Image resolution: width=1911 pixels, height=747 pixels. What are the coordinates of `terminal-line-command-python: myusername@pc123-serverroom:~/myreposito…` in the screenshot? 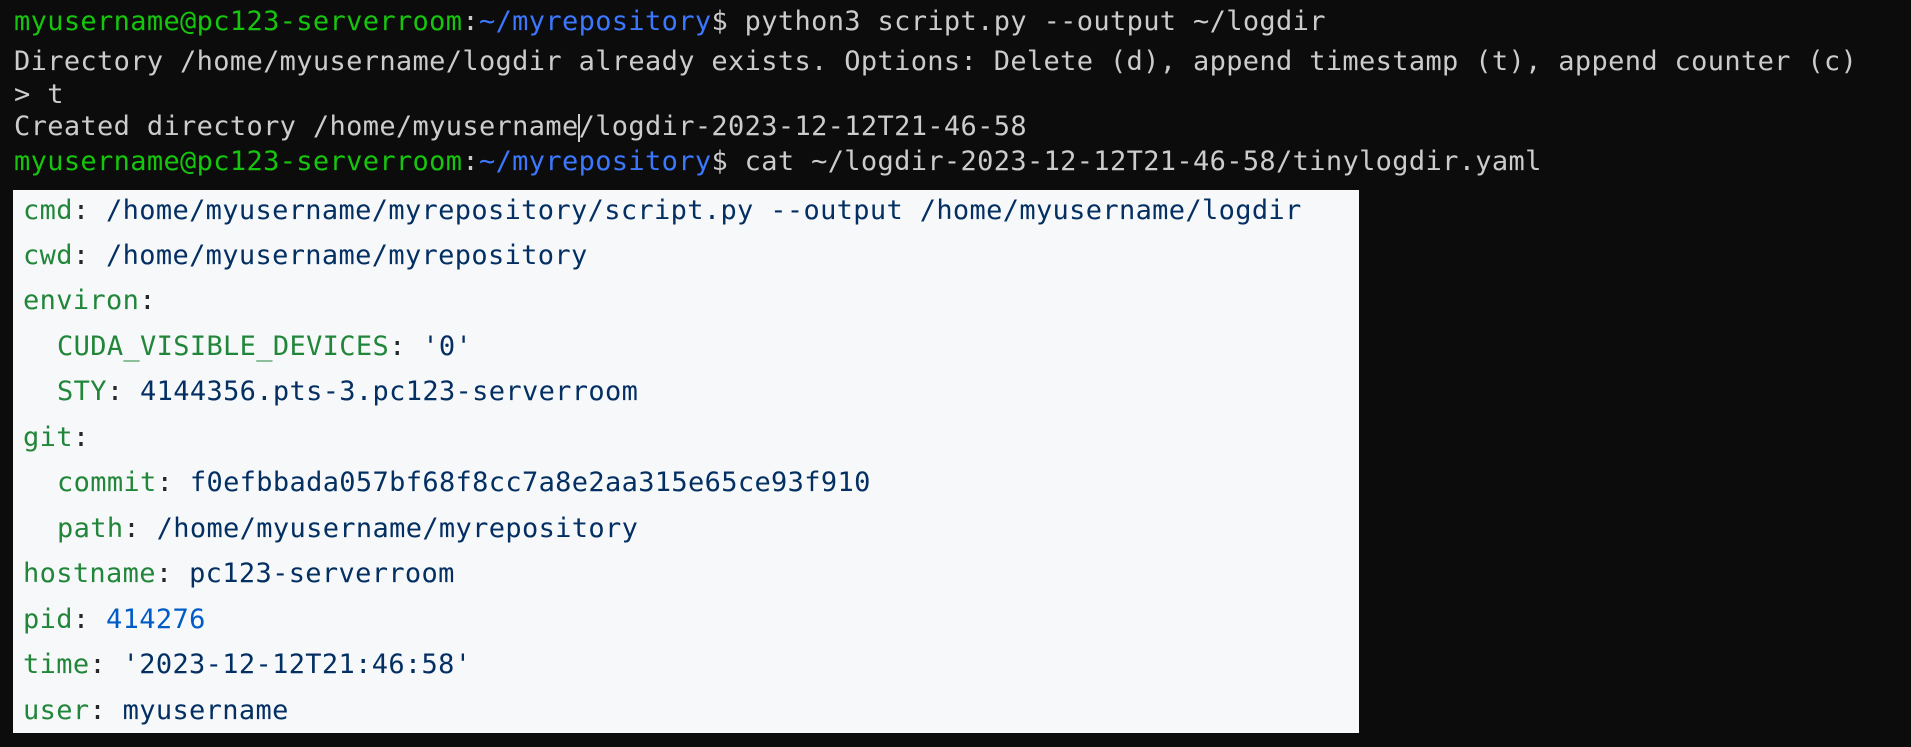 It's located at (670, 22).